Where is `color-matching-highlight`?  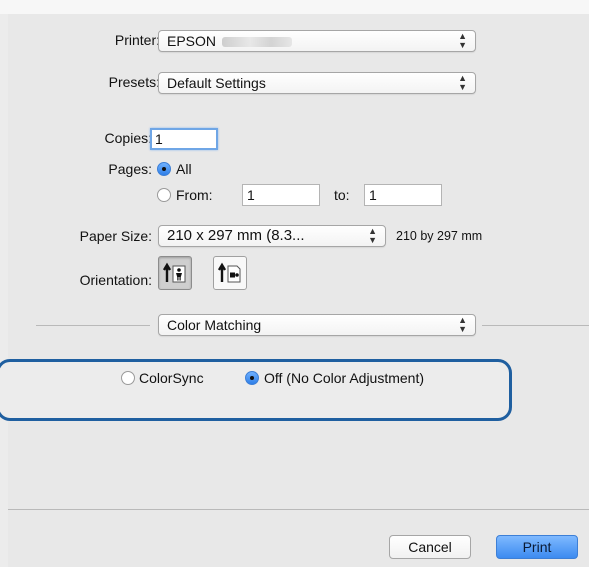
color-matching-highlight is located at coordinates (256, 390).